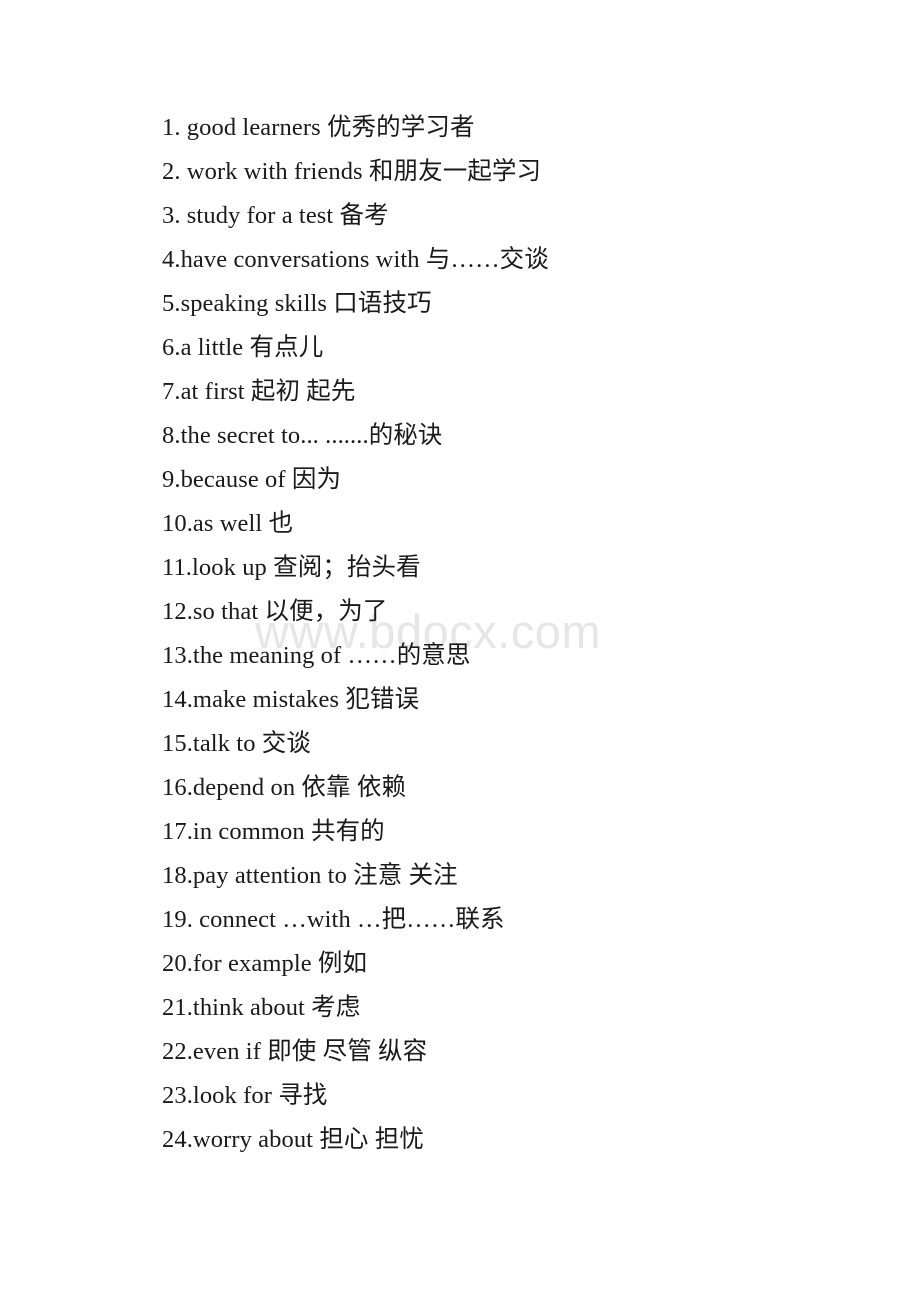  I want to click on vocabulary-entry: 7.at first 起初 起先, so click(259, 391).